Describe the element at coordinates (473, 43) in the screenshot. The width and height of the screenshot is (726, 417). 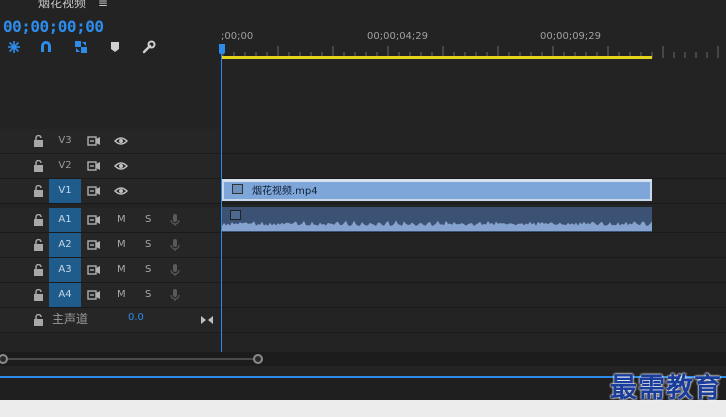
I see `time-ruler: ;00;00 00;00;04;29 00;00;09;29` at that location.